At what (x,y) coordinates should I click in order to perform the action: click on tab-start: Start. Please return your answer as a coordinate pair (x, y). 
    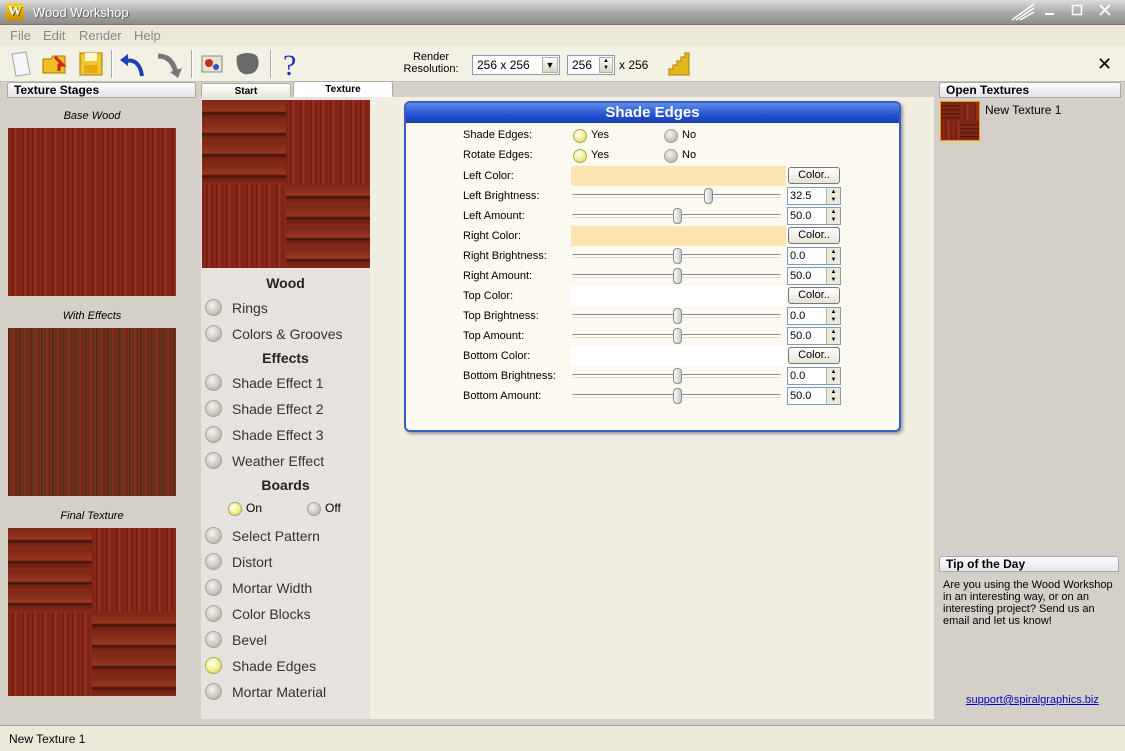
    Looking at the image, I should click on (246, 90).